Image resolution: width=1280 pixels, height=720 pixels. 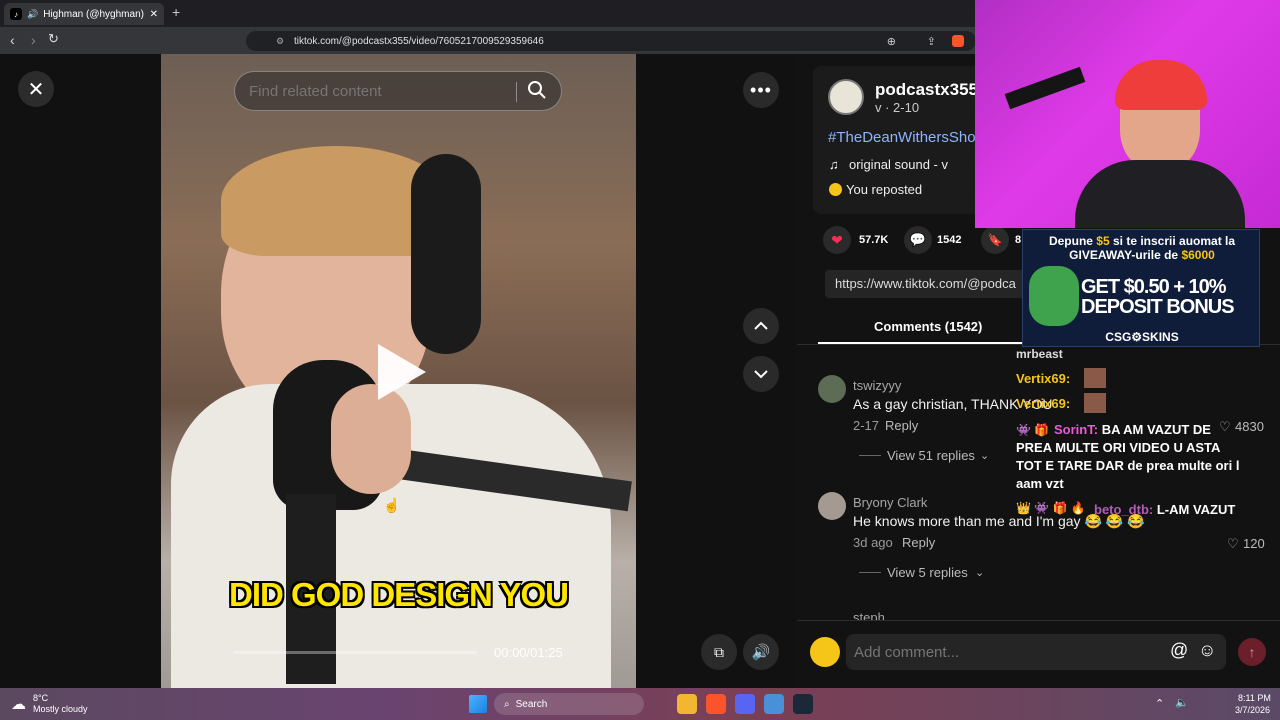 I want to click on share-url-box: https://www.tiktok.com/@podca, so click(x=925, y=284).